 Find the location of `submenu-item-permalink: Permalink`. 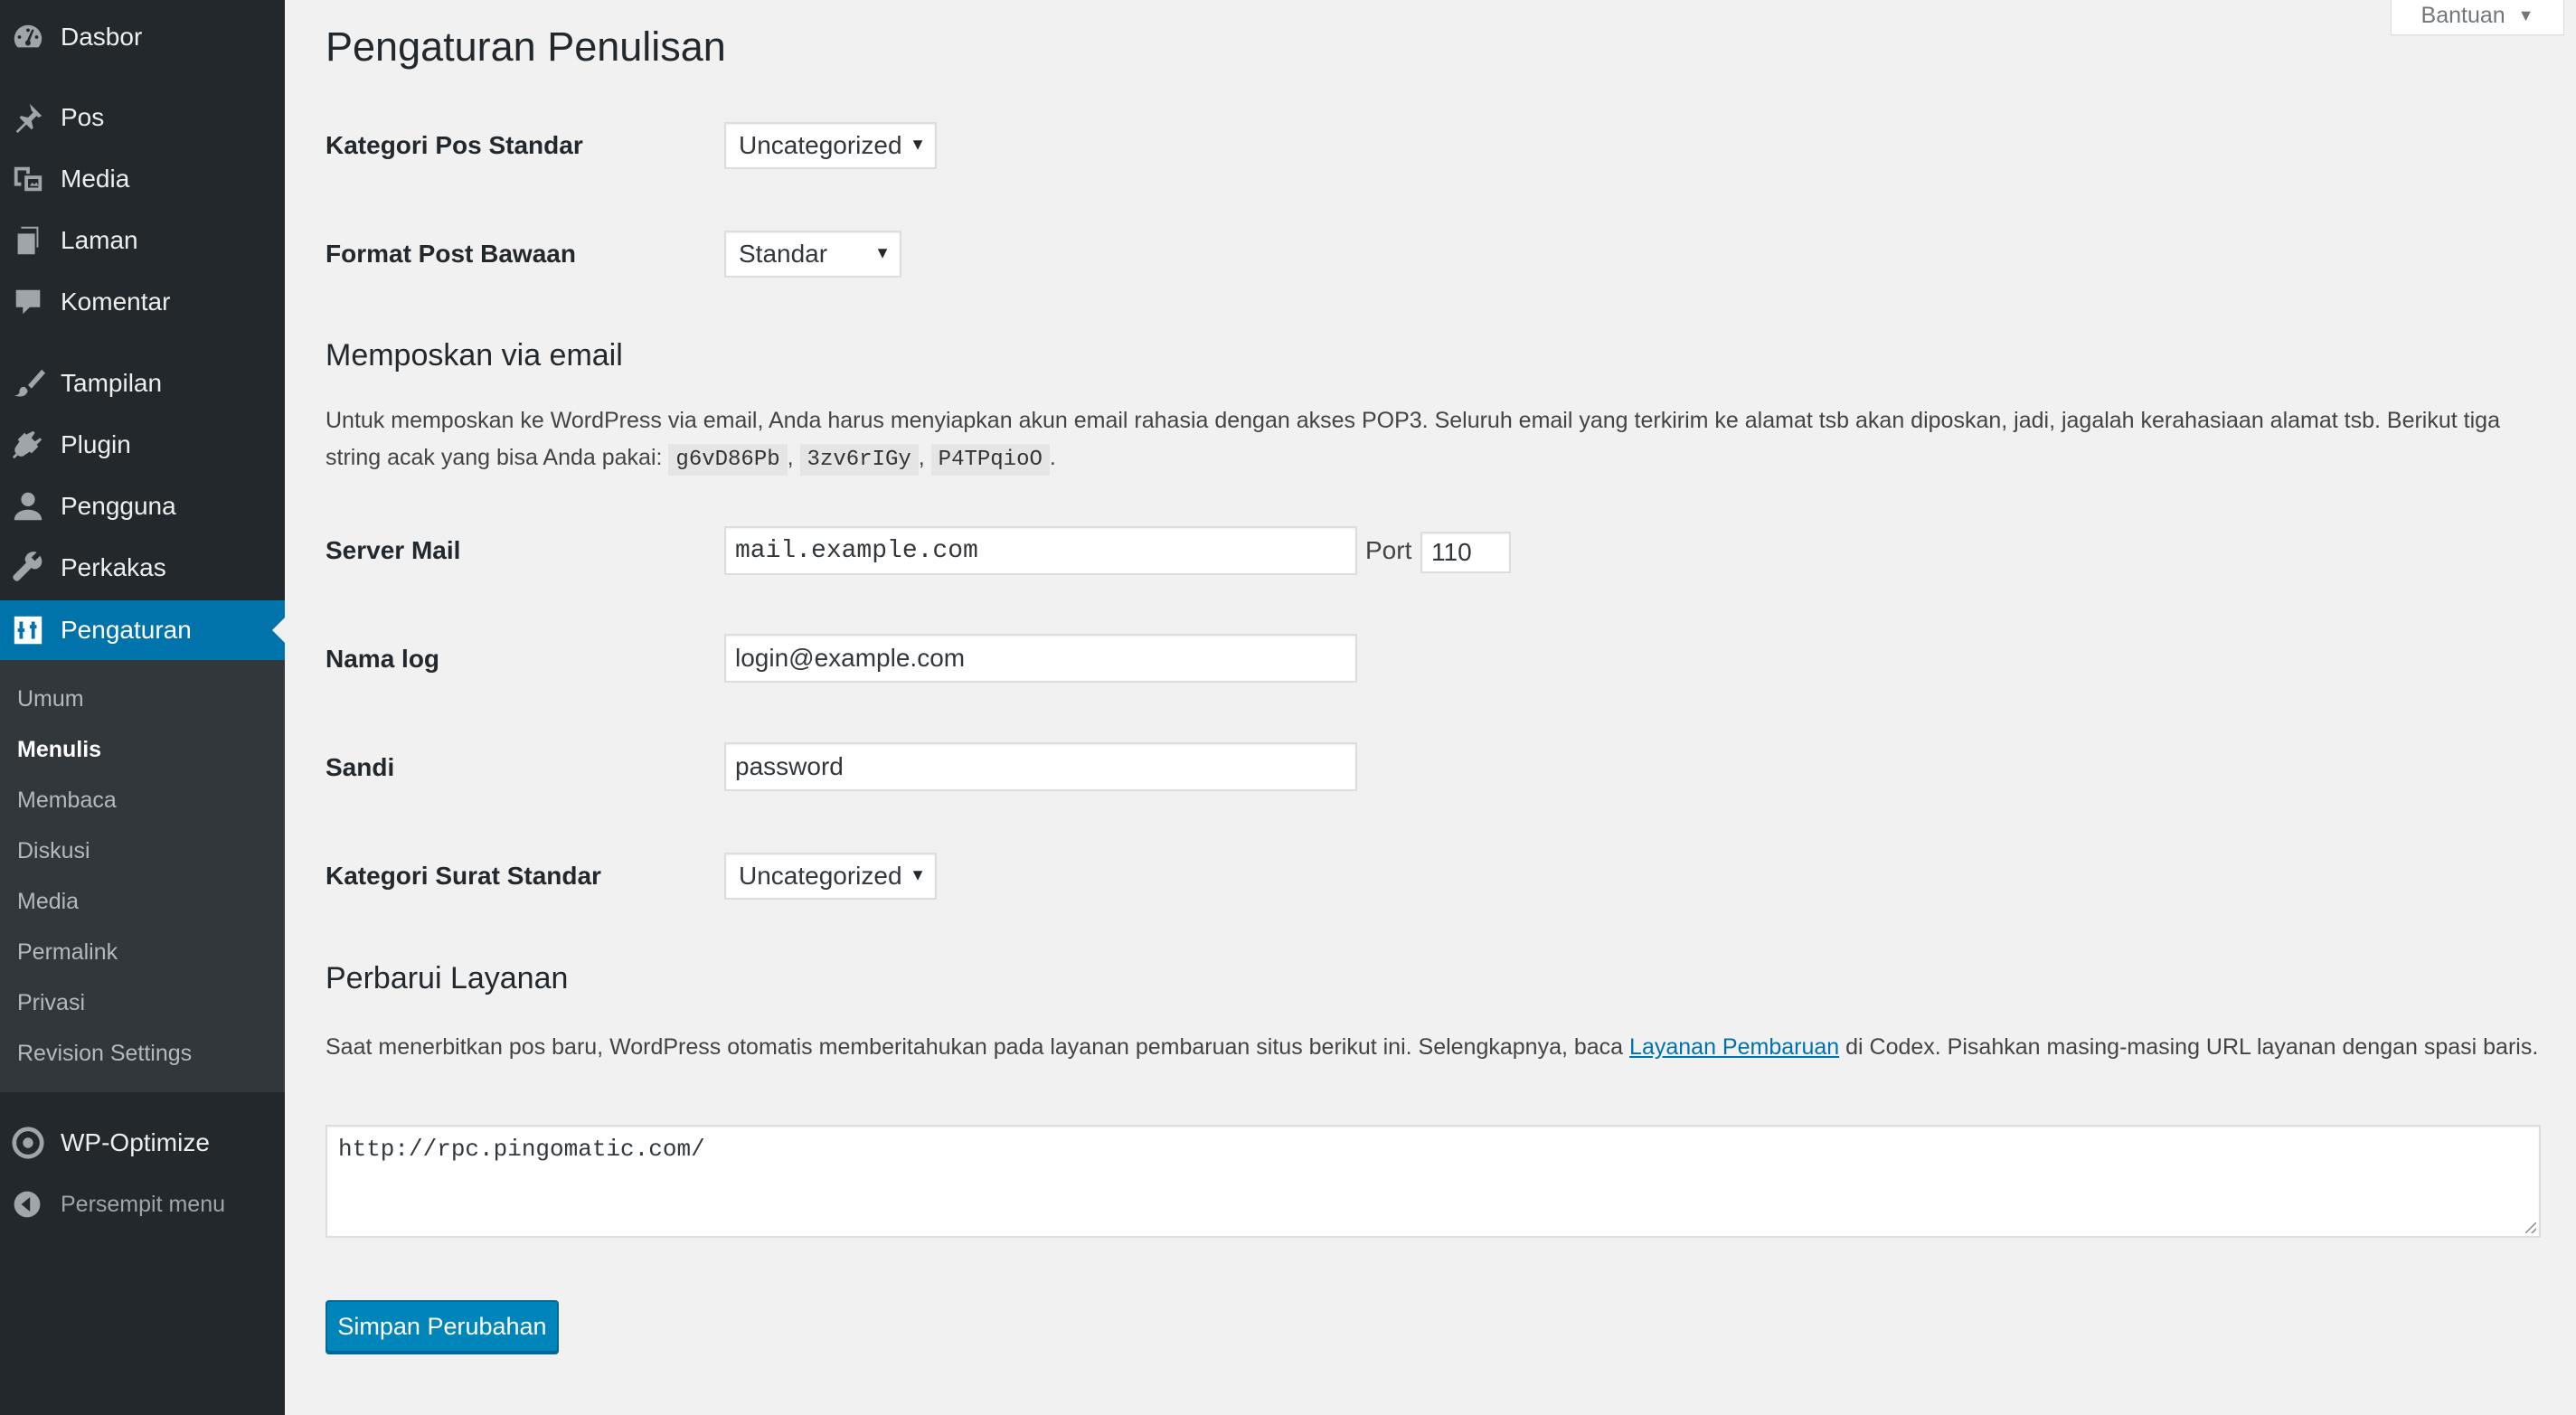

submenu-item-permalink: Permalink is located at coordinates (67, 953).